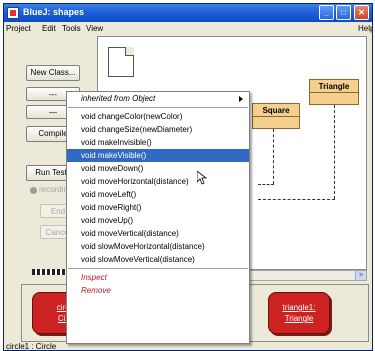  I want to click on menu-item-move-up: void moveUp(), so click(158, 220).